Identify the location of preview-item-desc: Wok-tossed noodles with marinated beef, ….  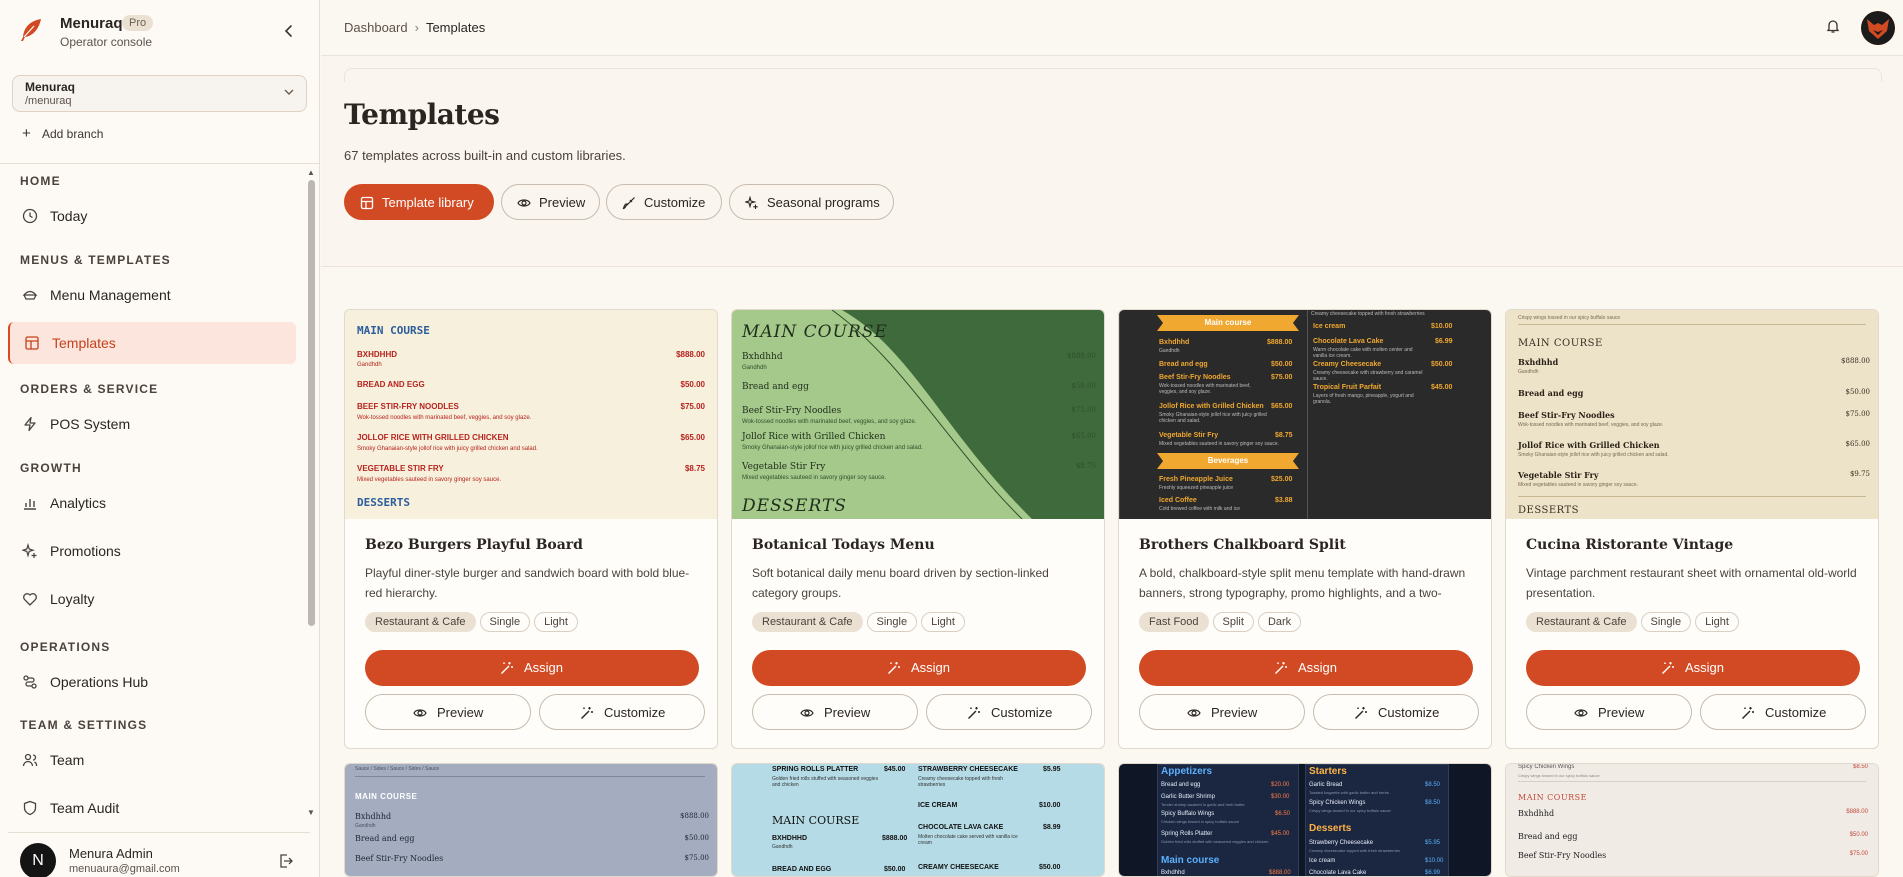
(1205, 389).